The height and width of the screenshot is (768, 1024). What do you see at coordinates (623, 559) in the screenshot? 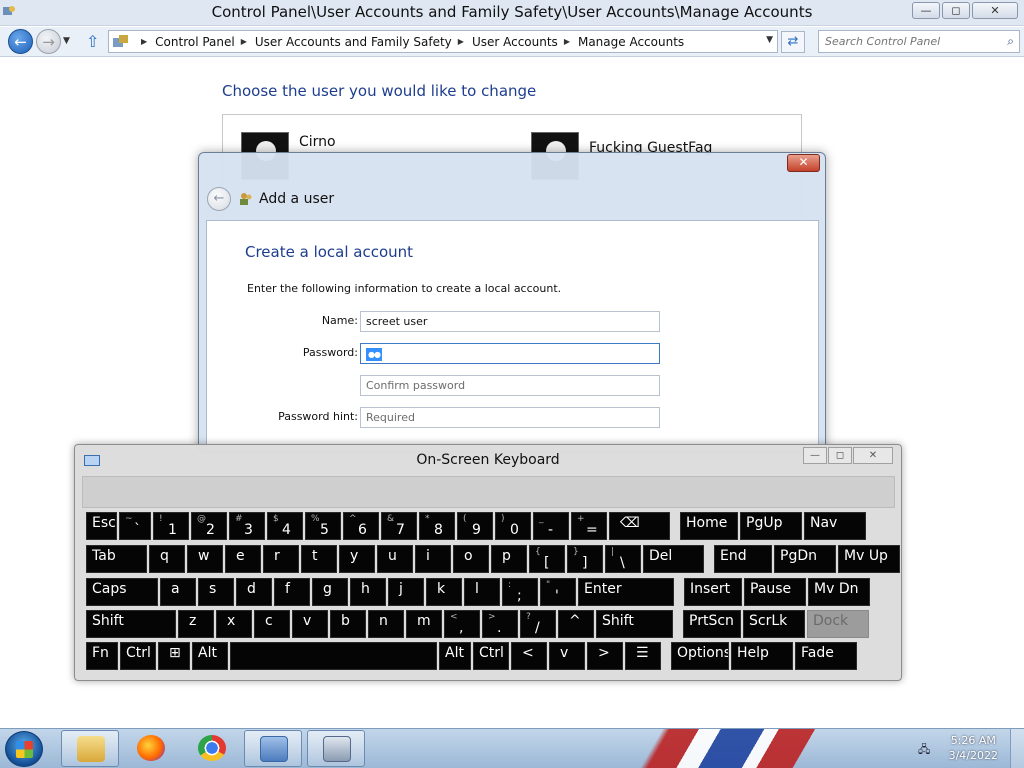
I see `key-sym1-13: | \` at bounding box center [623, 559].